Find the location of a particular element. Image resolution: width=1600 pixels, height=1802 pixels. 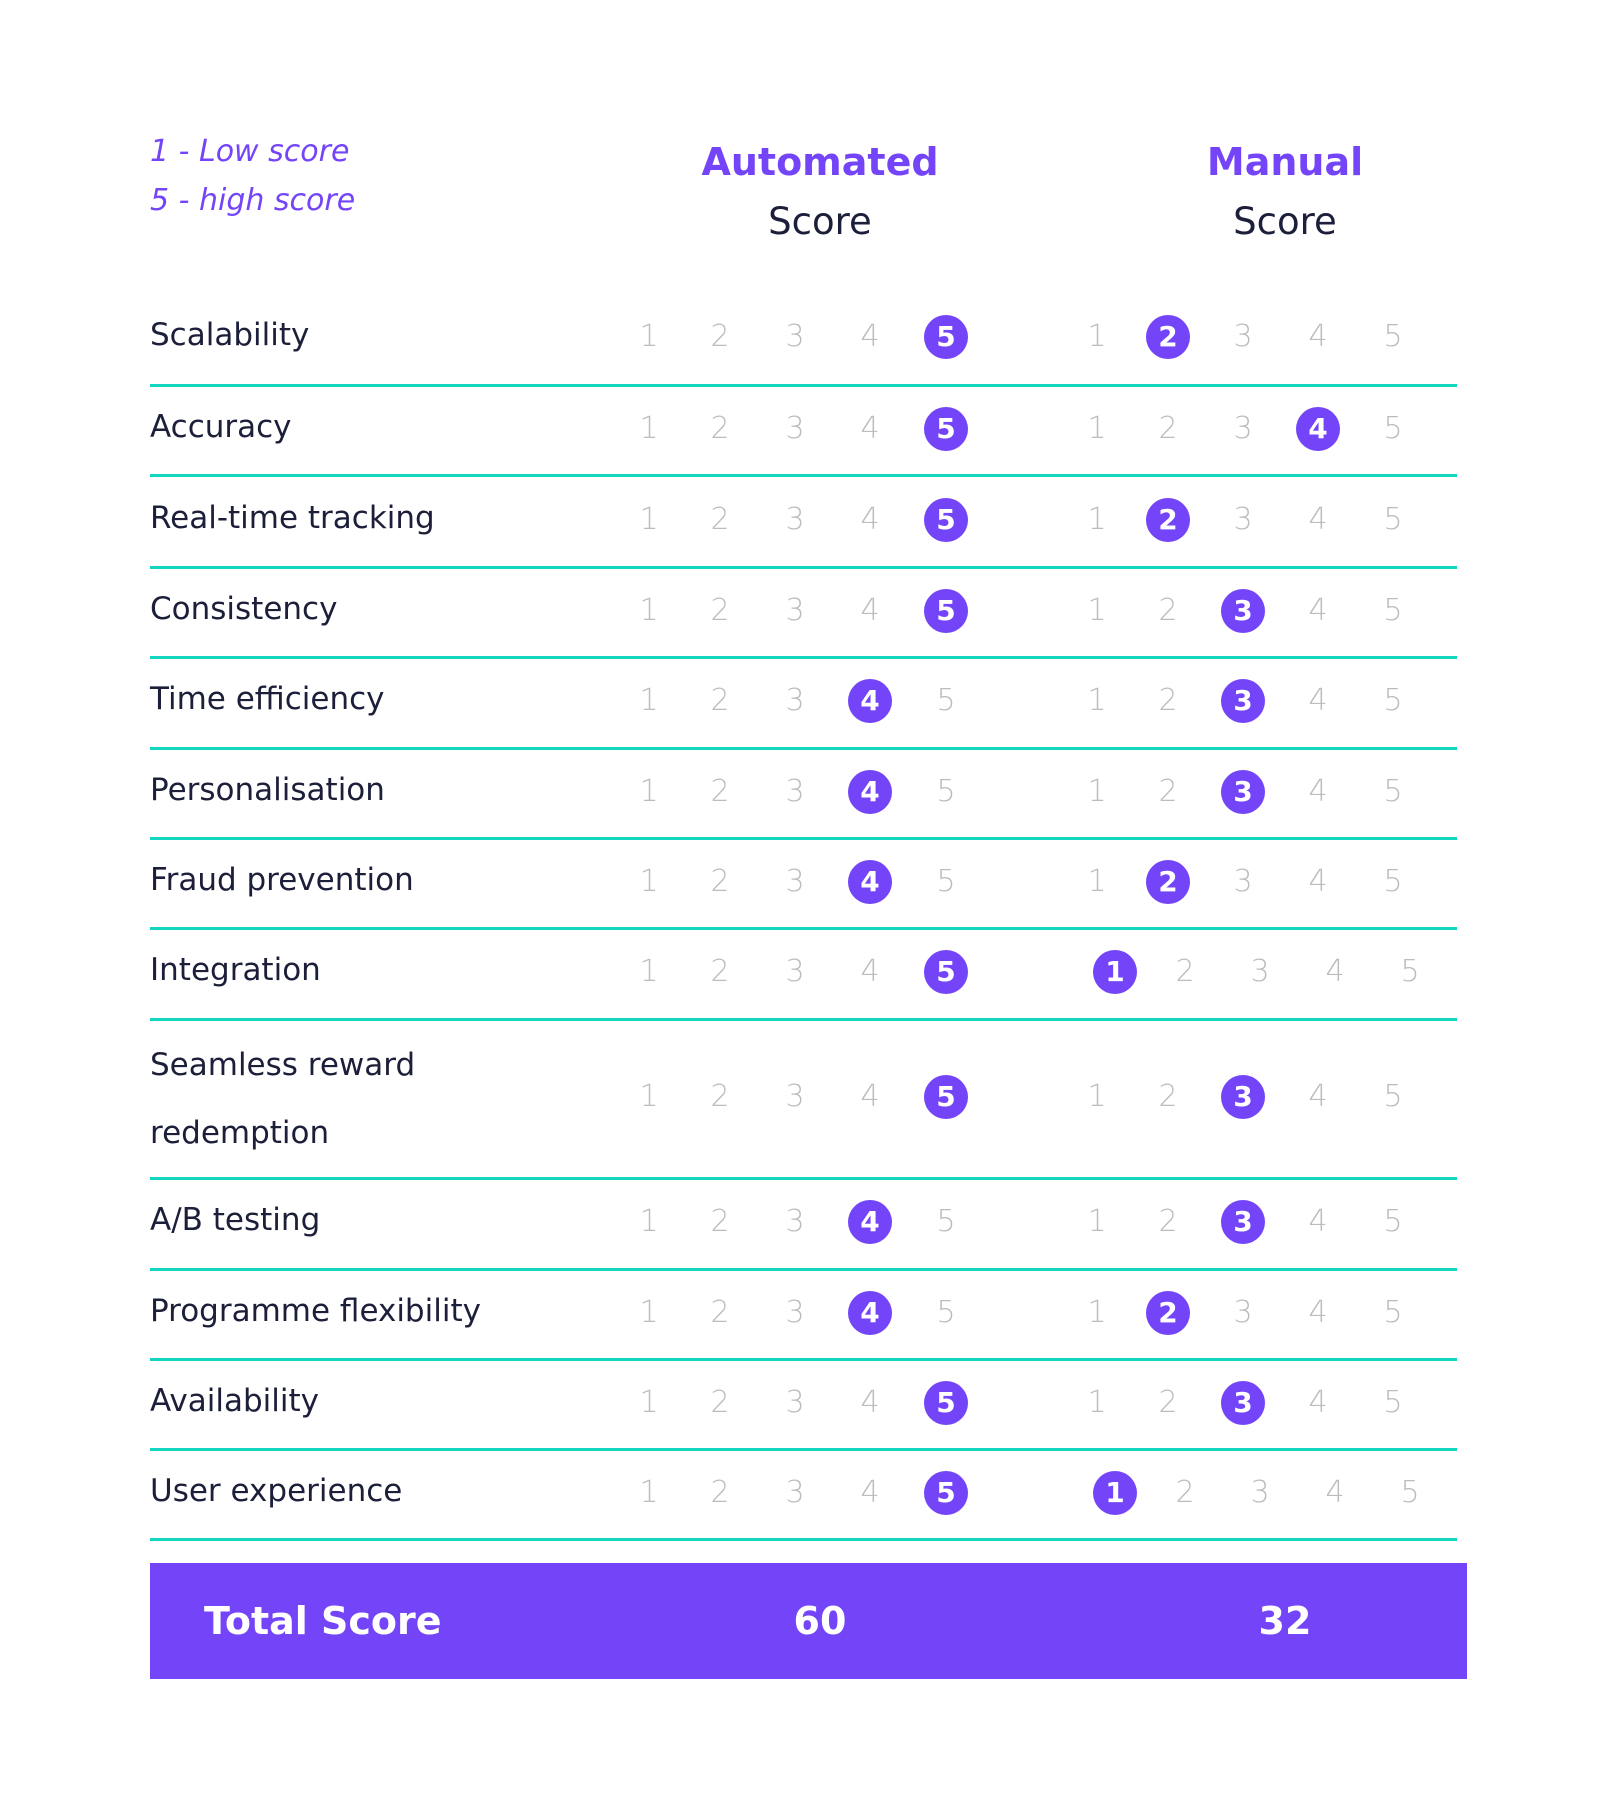

score-row: Personalisation 1 2 3 4 5 1 2 3 4 5 is located at coordinates (803, 795).